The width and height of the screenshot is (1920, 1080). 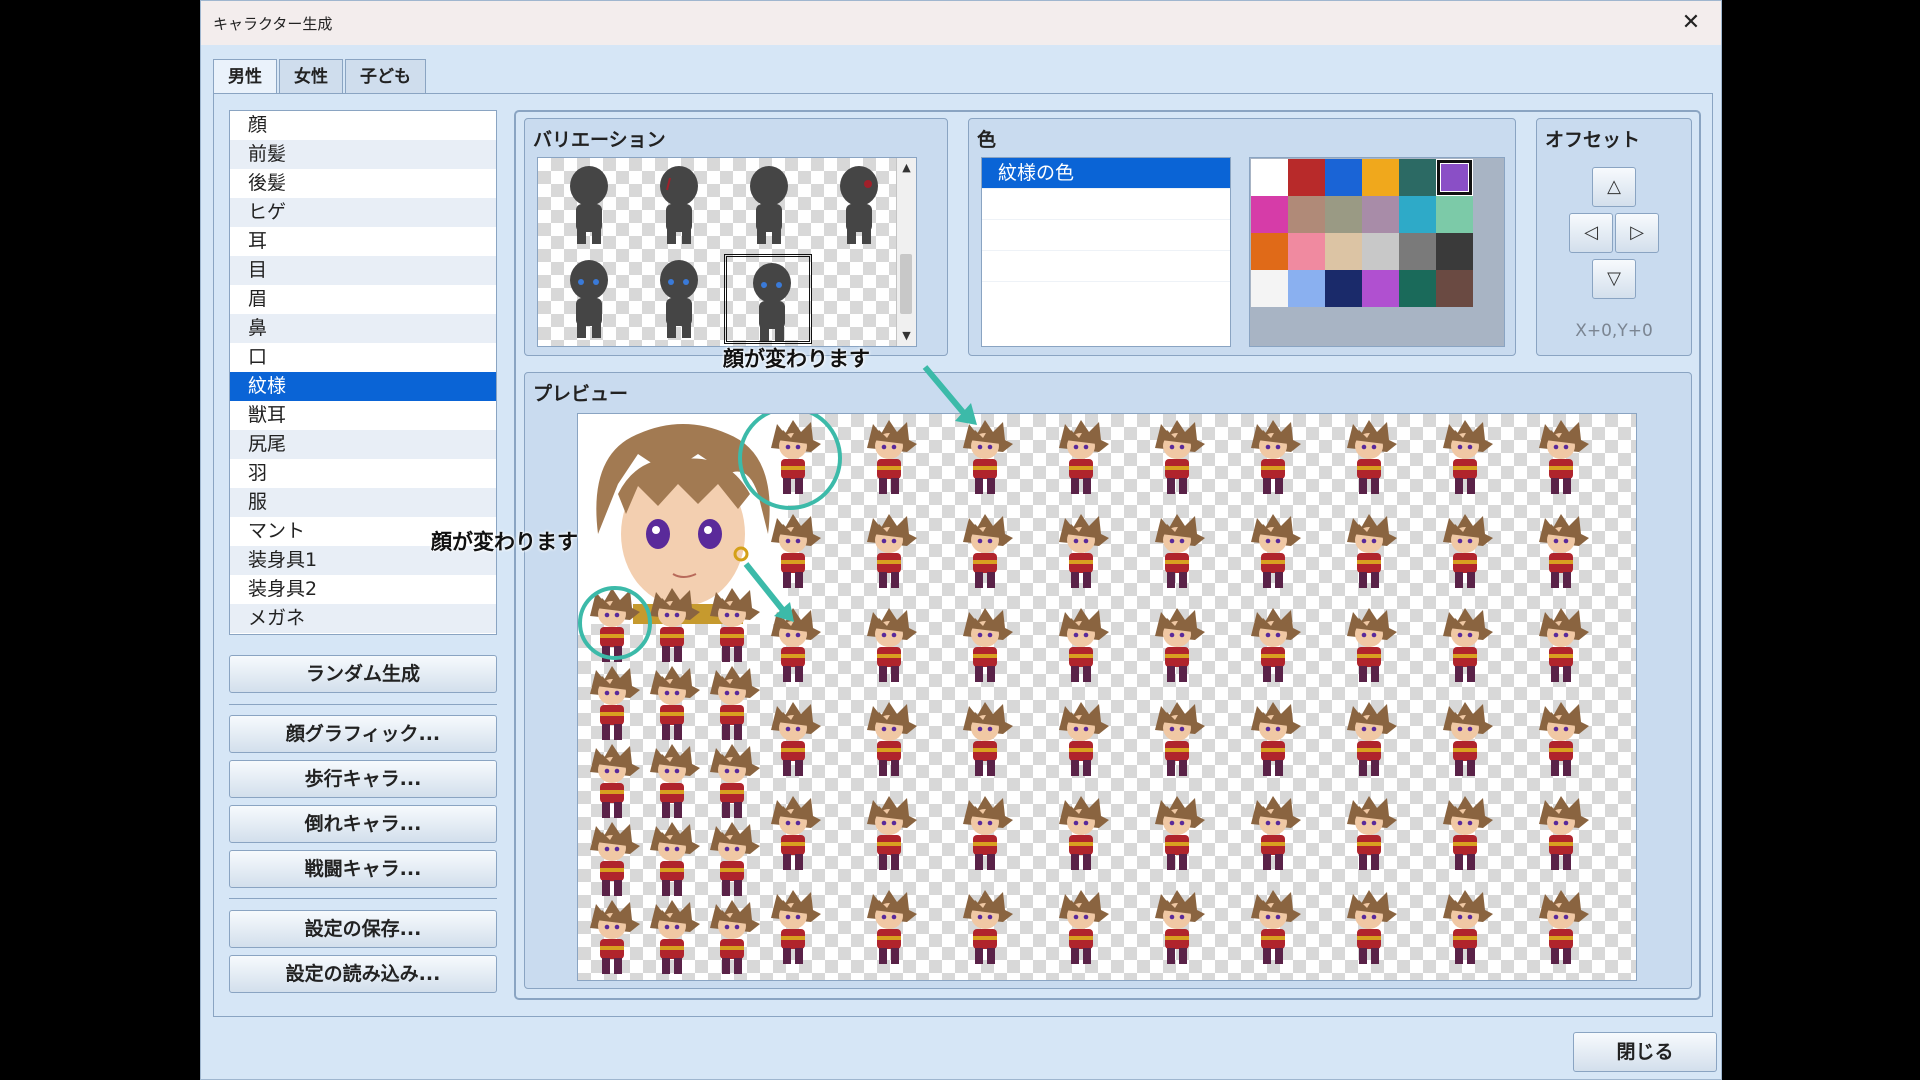 What do you see at coordinates (363, 357) in the screenshot?
I see `part-item: 口` at bounding box center [363, 357].